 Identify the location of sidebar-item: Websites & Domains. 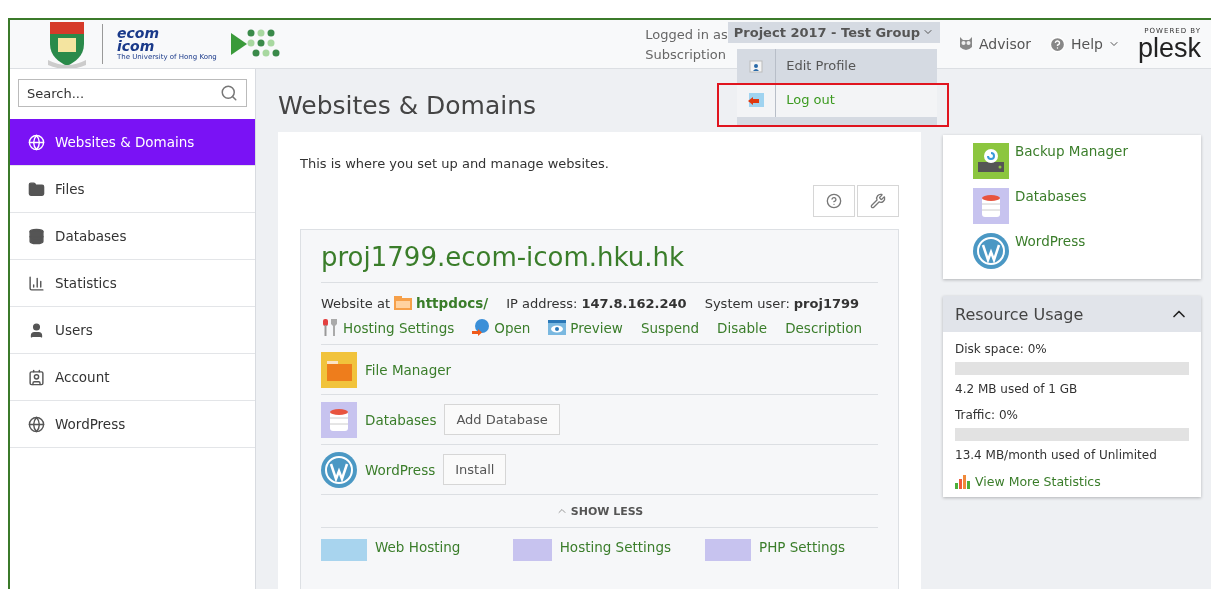
(132, 142).